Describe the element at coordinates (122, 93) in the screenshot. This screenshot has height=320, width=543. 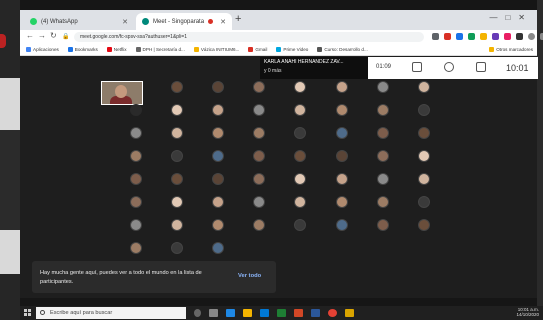
I see `participant-video-tile` at that location.